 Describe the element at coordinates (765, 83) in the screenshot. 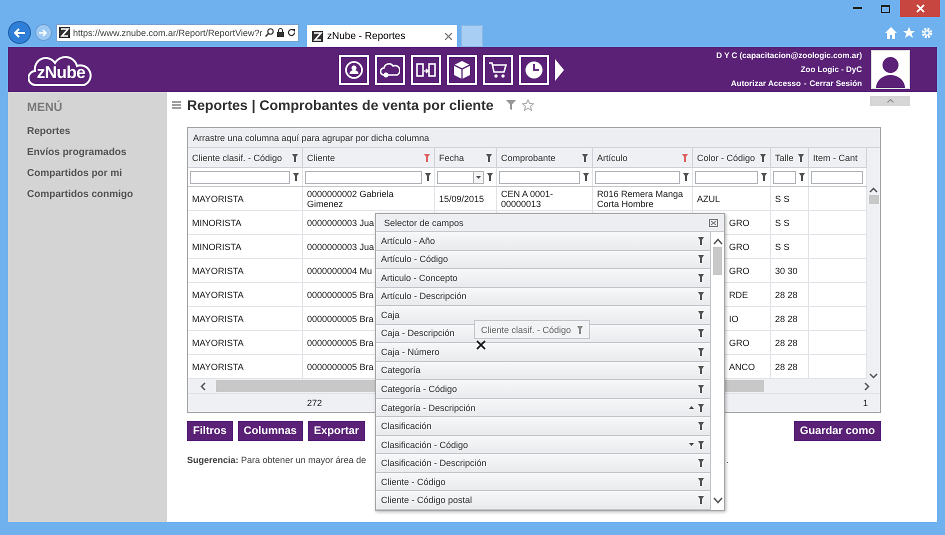

I see `user-link: Autorizar Accesso` at that location.